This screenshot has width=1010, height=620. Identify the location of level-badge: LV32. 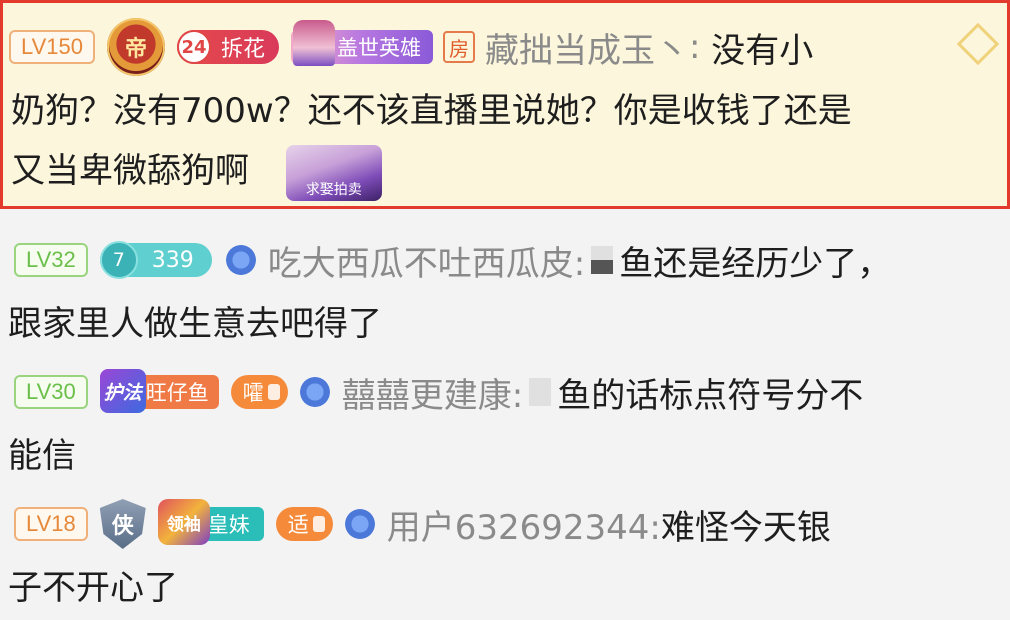
(51, 260).